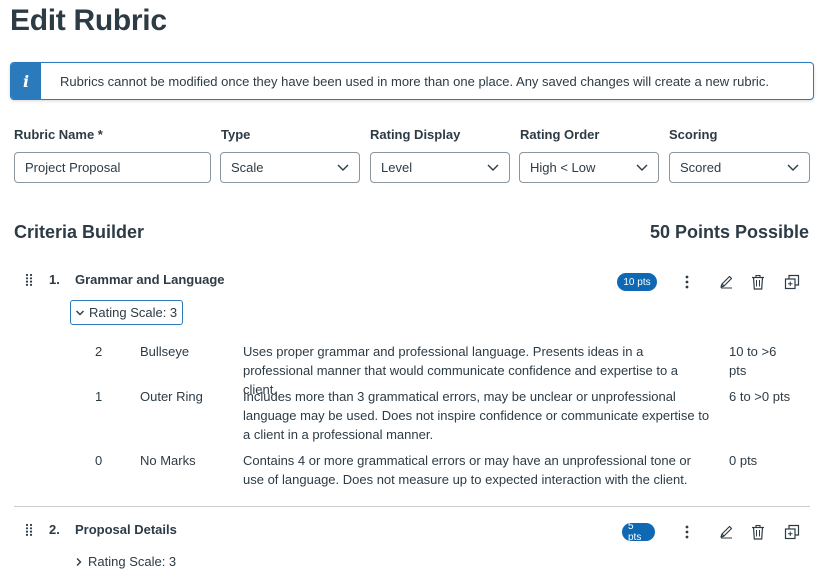 The width and height of the screenshot is (831, 579). Describe the element at coordinates (563, 167) in the screenshot. I see `rating-order-value: High < Low` at that location.